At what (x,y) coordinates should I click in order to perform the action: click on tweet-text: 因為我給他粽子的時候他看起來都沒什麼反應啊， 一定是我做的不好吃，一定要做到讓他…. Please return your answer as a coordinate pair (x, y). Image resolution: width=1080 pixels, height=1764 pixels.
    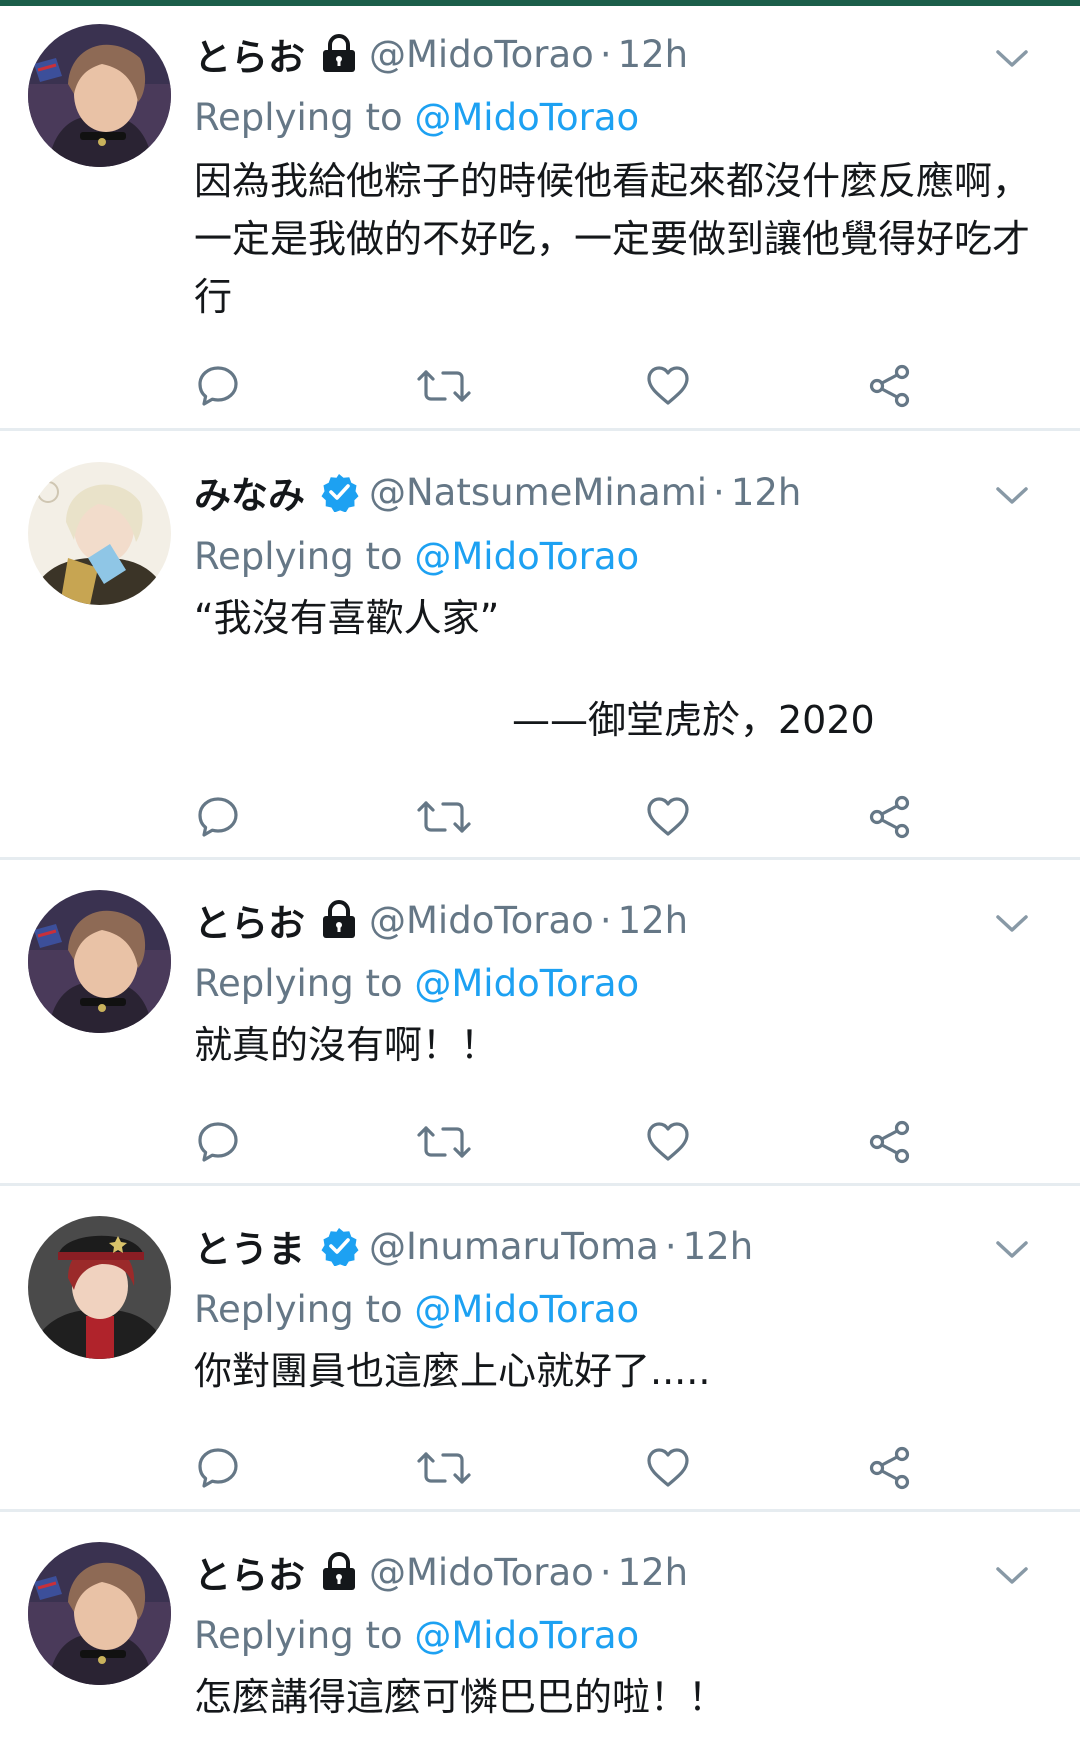
    Looking at the image, I should click on (612, 239).